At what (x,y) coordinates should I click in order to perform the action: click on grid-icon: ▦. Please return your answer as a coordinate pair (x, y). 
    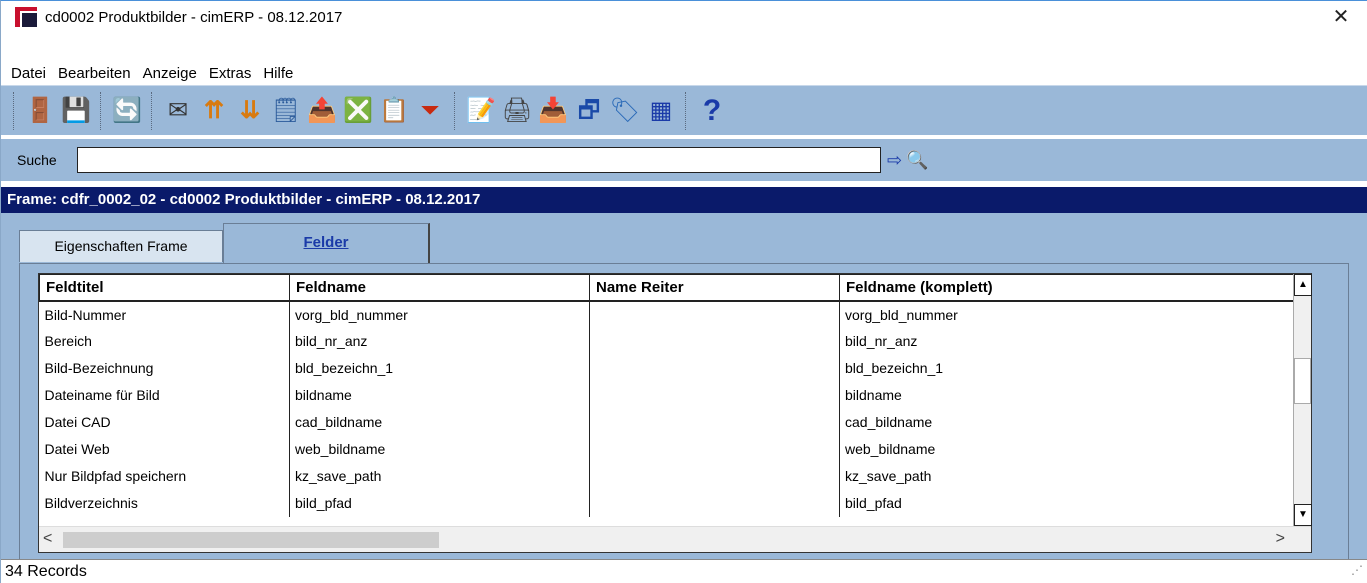
    Looking at the image, I should click on (661, 111).